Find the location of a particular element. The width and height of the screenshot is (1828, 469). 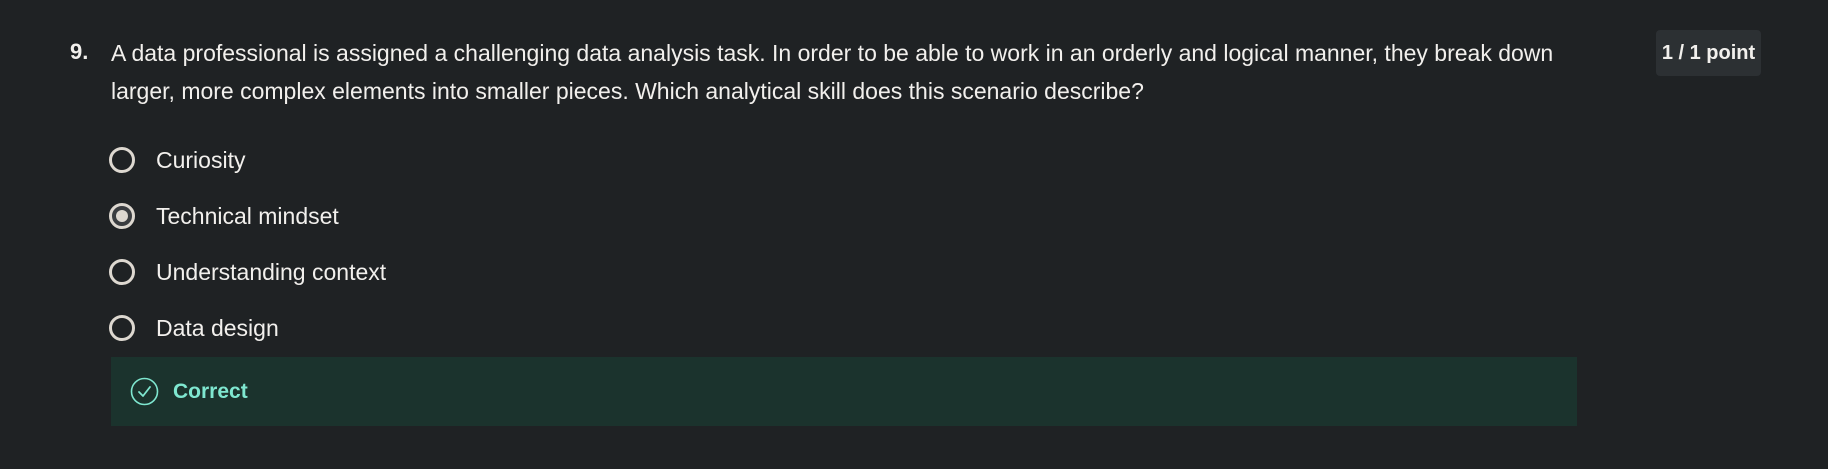

option-label: Understanding context is located at coordinates (271, 272).